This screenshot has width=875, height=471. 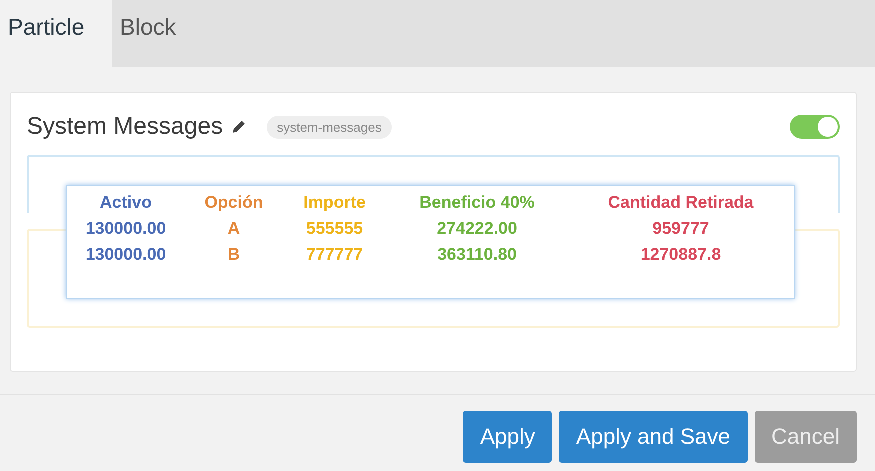 What do you see at coordinates (681, 203) in the screenshot?
I see `column-header: Cantidad Retirada` at bounding box center [681, 203].